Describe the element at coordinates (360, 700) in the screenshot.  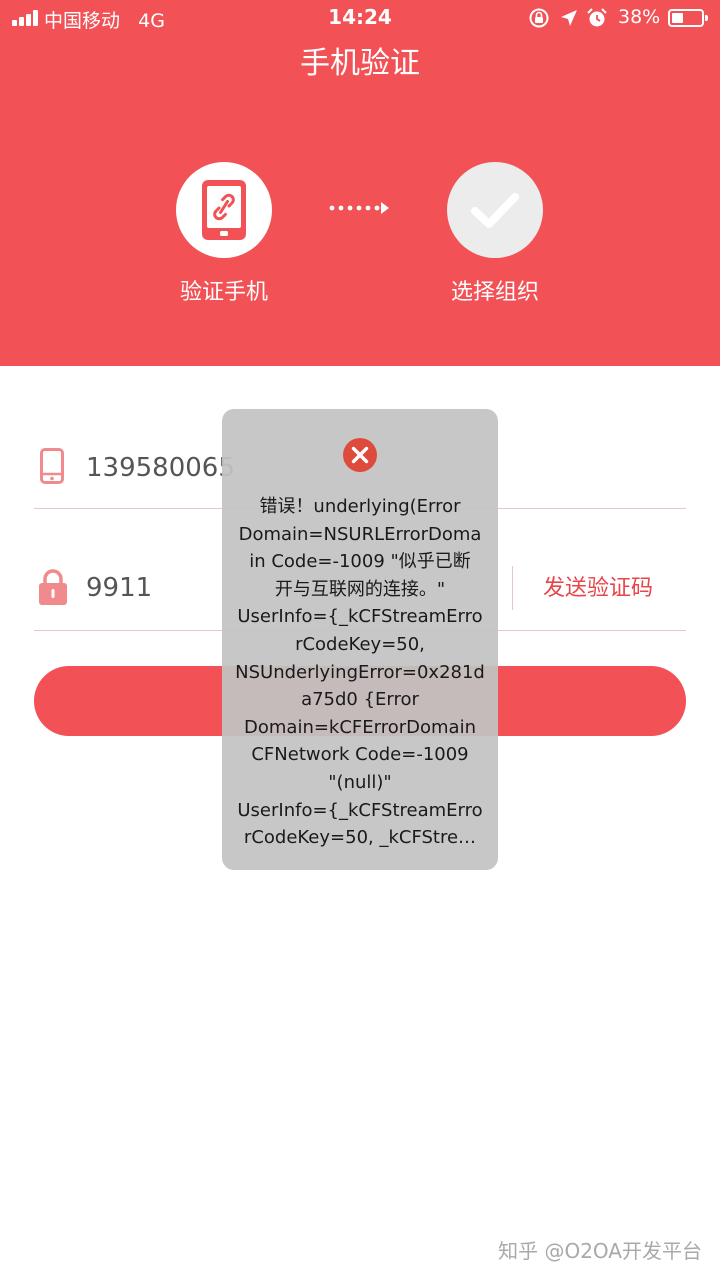
I see `error-line: a75d0 {Error` at that location.